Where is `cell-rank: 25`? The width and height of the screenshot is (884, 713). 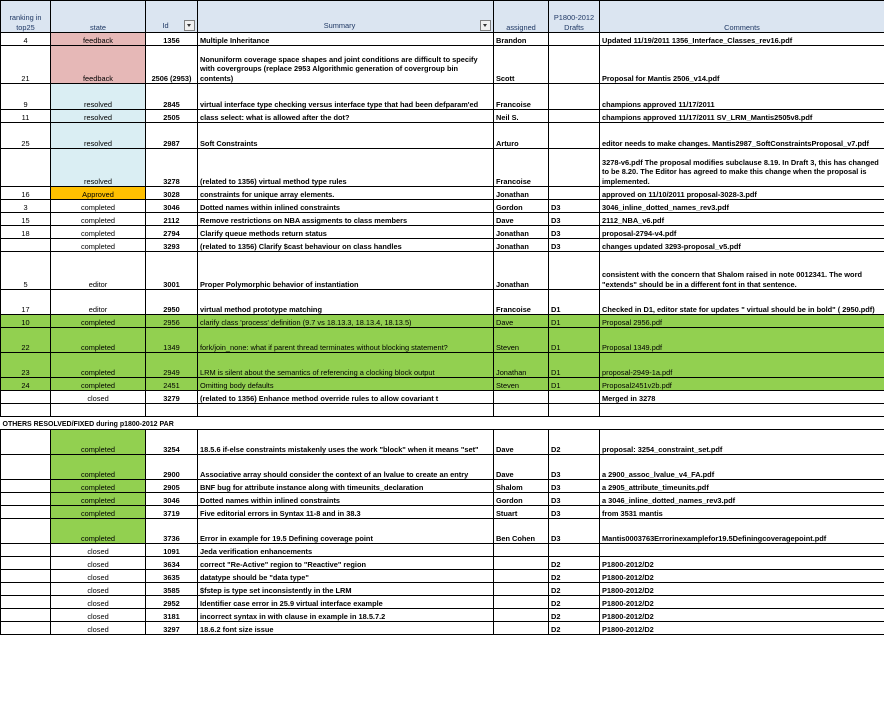
cell-rank: 25 is located at coordinates (25, 135).